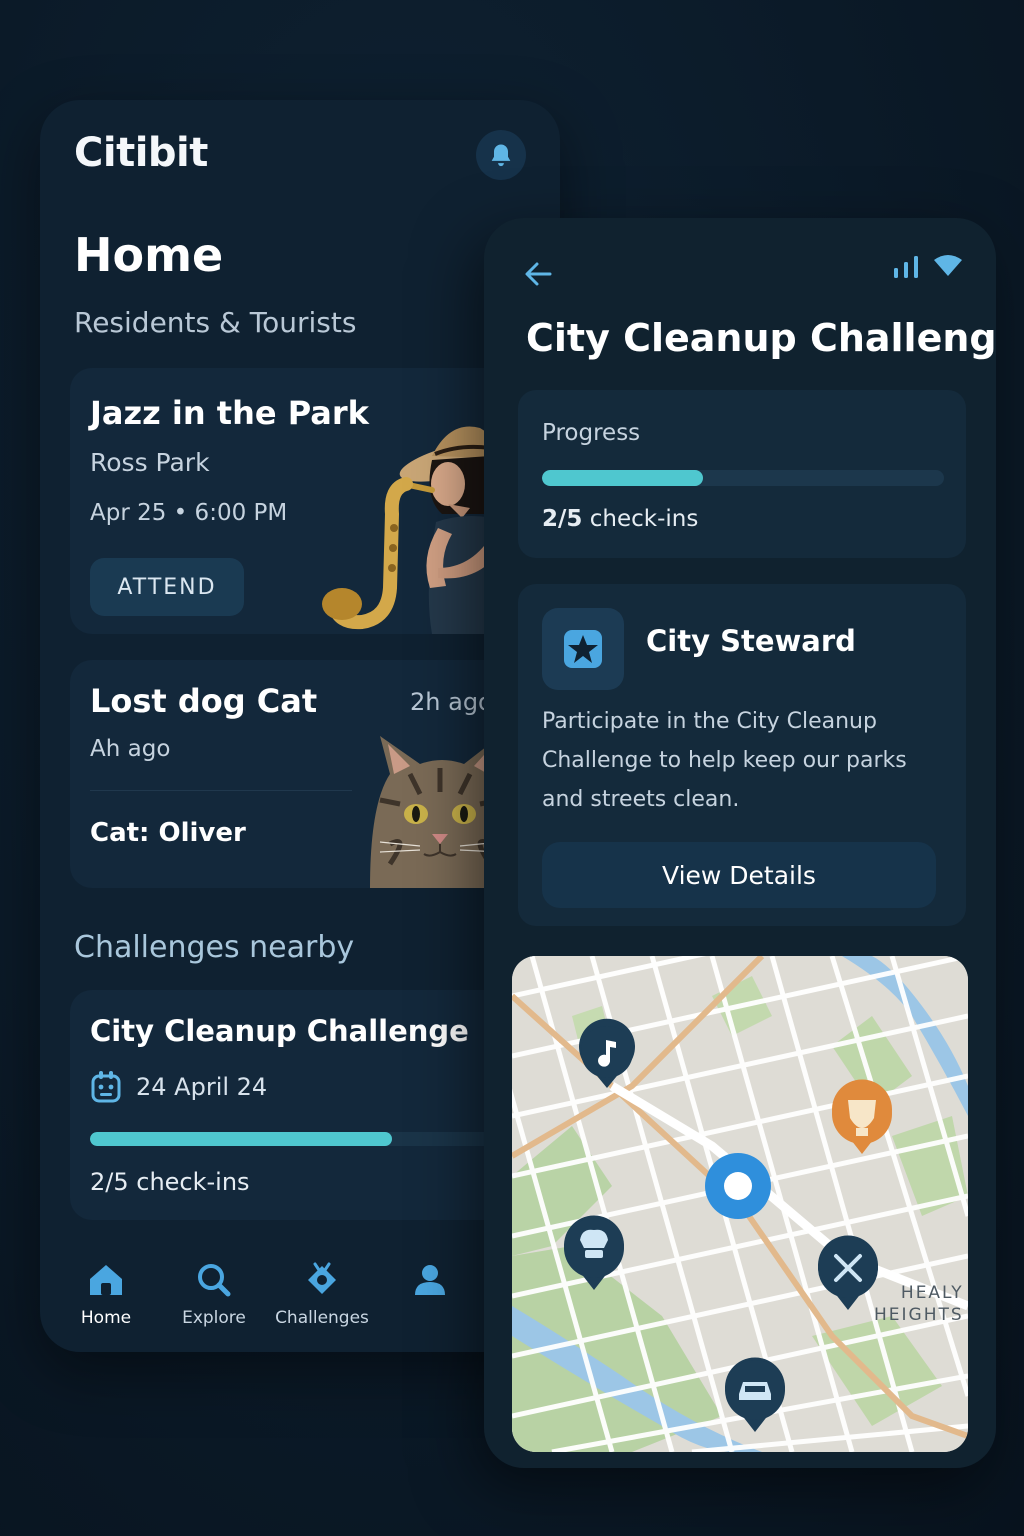 The image size is (1024, 1536). What do you see at coordinates (149, 255) in the screenshot?
I see `page-title: Home` at bounding box center [149, 255].